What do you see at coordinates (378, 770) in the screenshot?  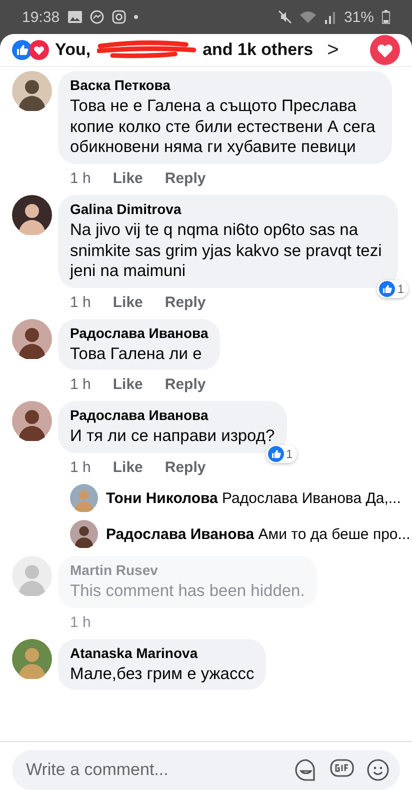 I see `emoji-icon` at bounding box center [378, 770].